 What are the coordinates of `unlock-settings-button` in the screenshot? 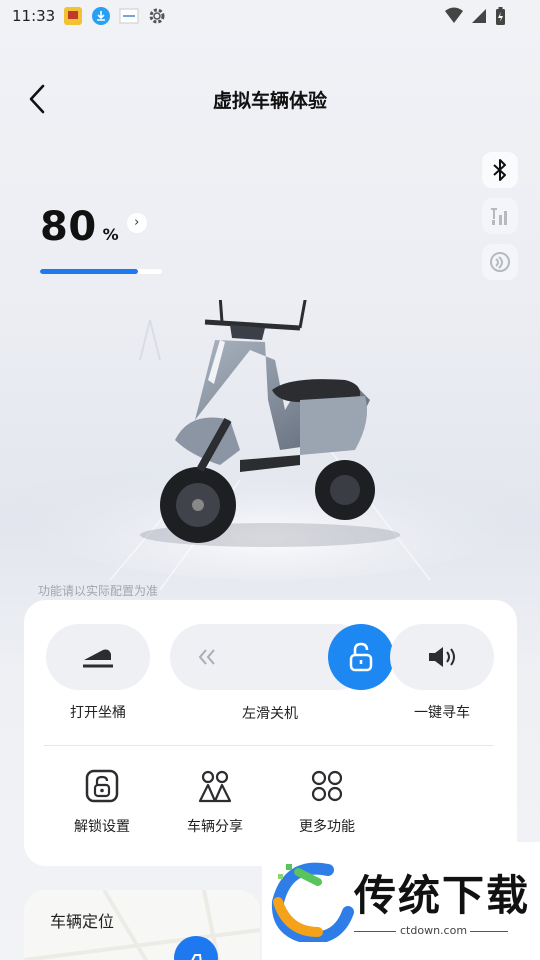 It's located at (102, 786).